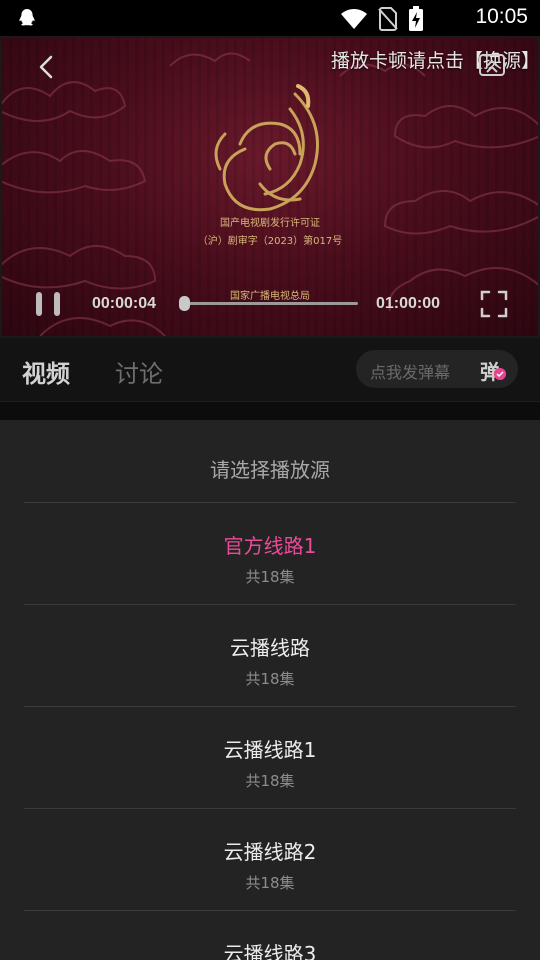 The height and width of the screenshot is (960, 540). I want to click on tab-video: 视频, so click(46, 371).